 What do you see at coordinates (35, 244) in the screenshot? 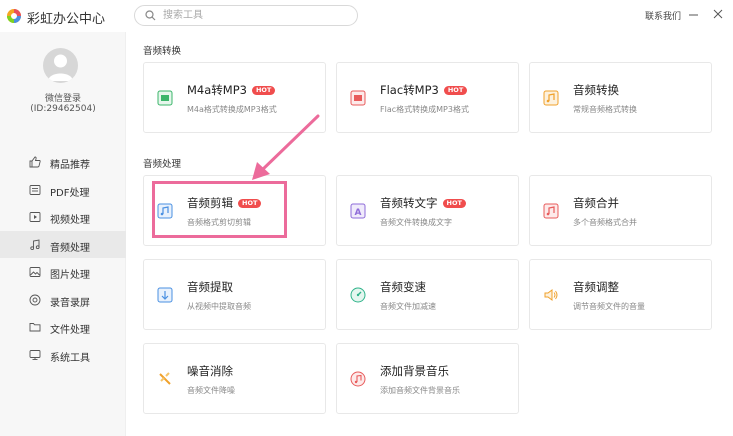
I see `music-icon` at bounding box center [35, 244].